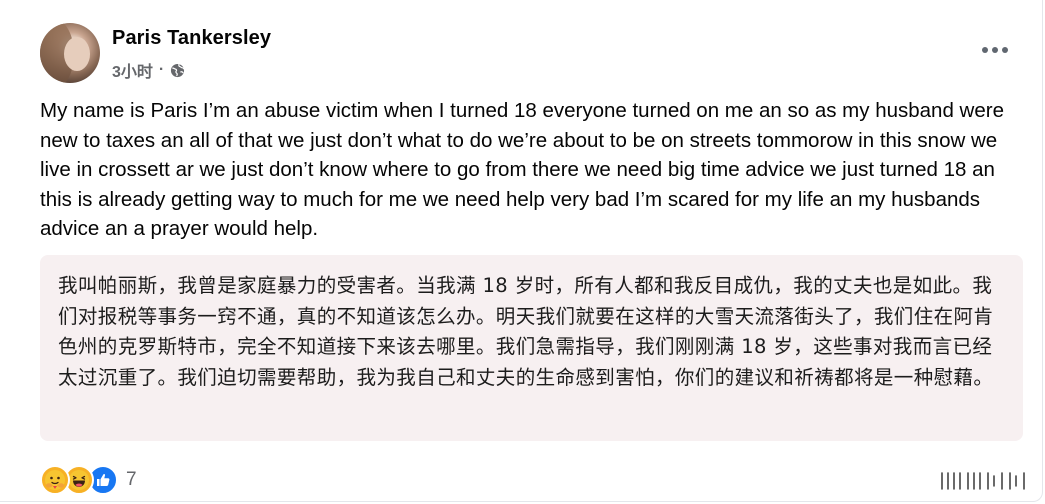 This screenshot has height=504, width=1045. I want to click on reactions-summary: 7, so click(88, 480).